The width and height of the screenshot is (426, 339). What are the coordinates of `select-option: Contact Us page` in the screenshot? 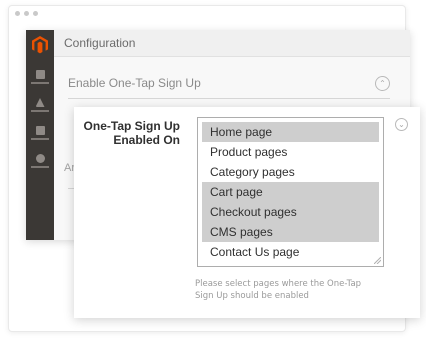 It's located at (290, 252).